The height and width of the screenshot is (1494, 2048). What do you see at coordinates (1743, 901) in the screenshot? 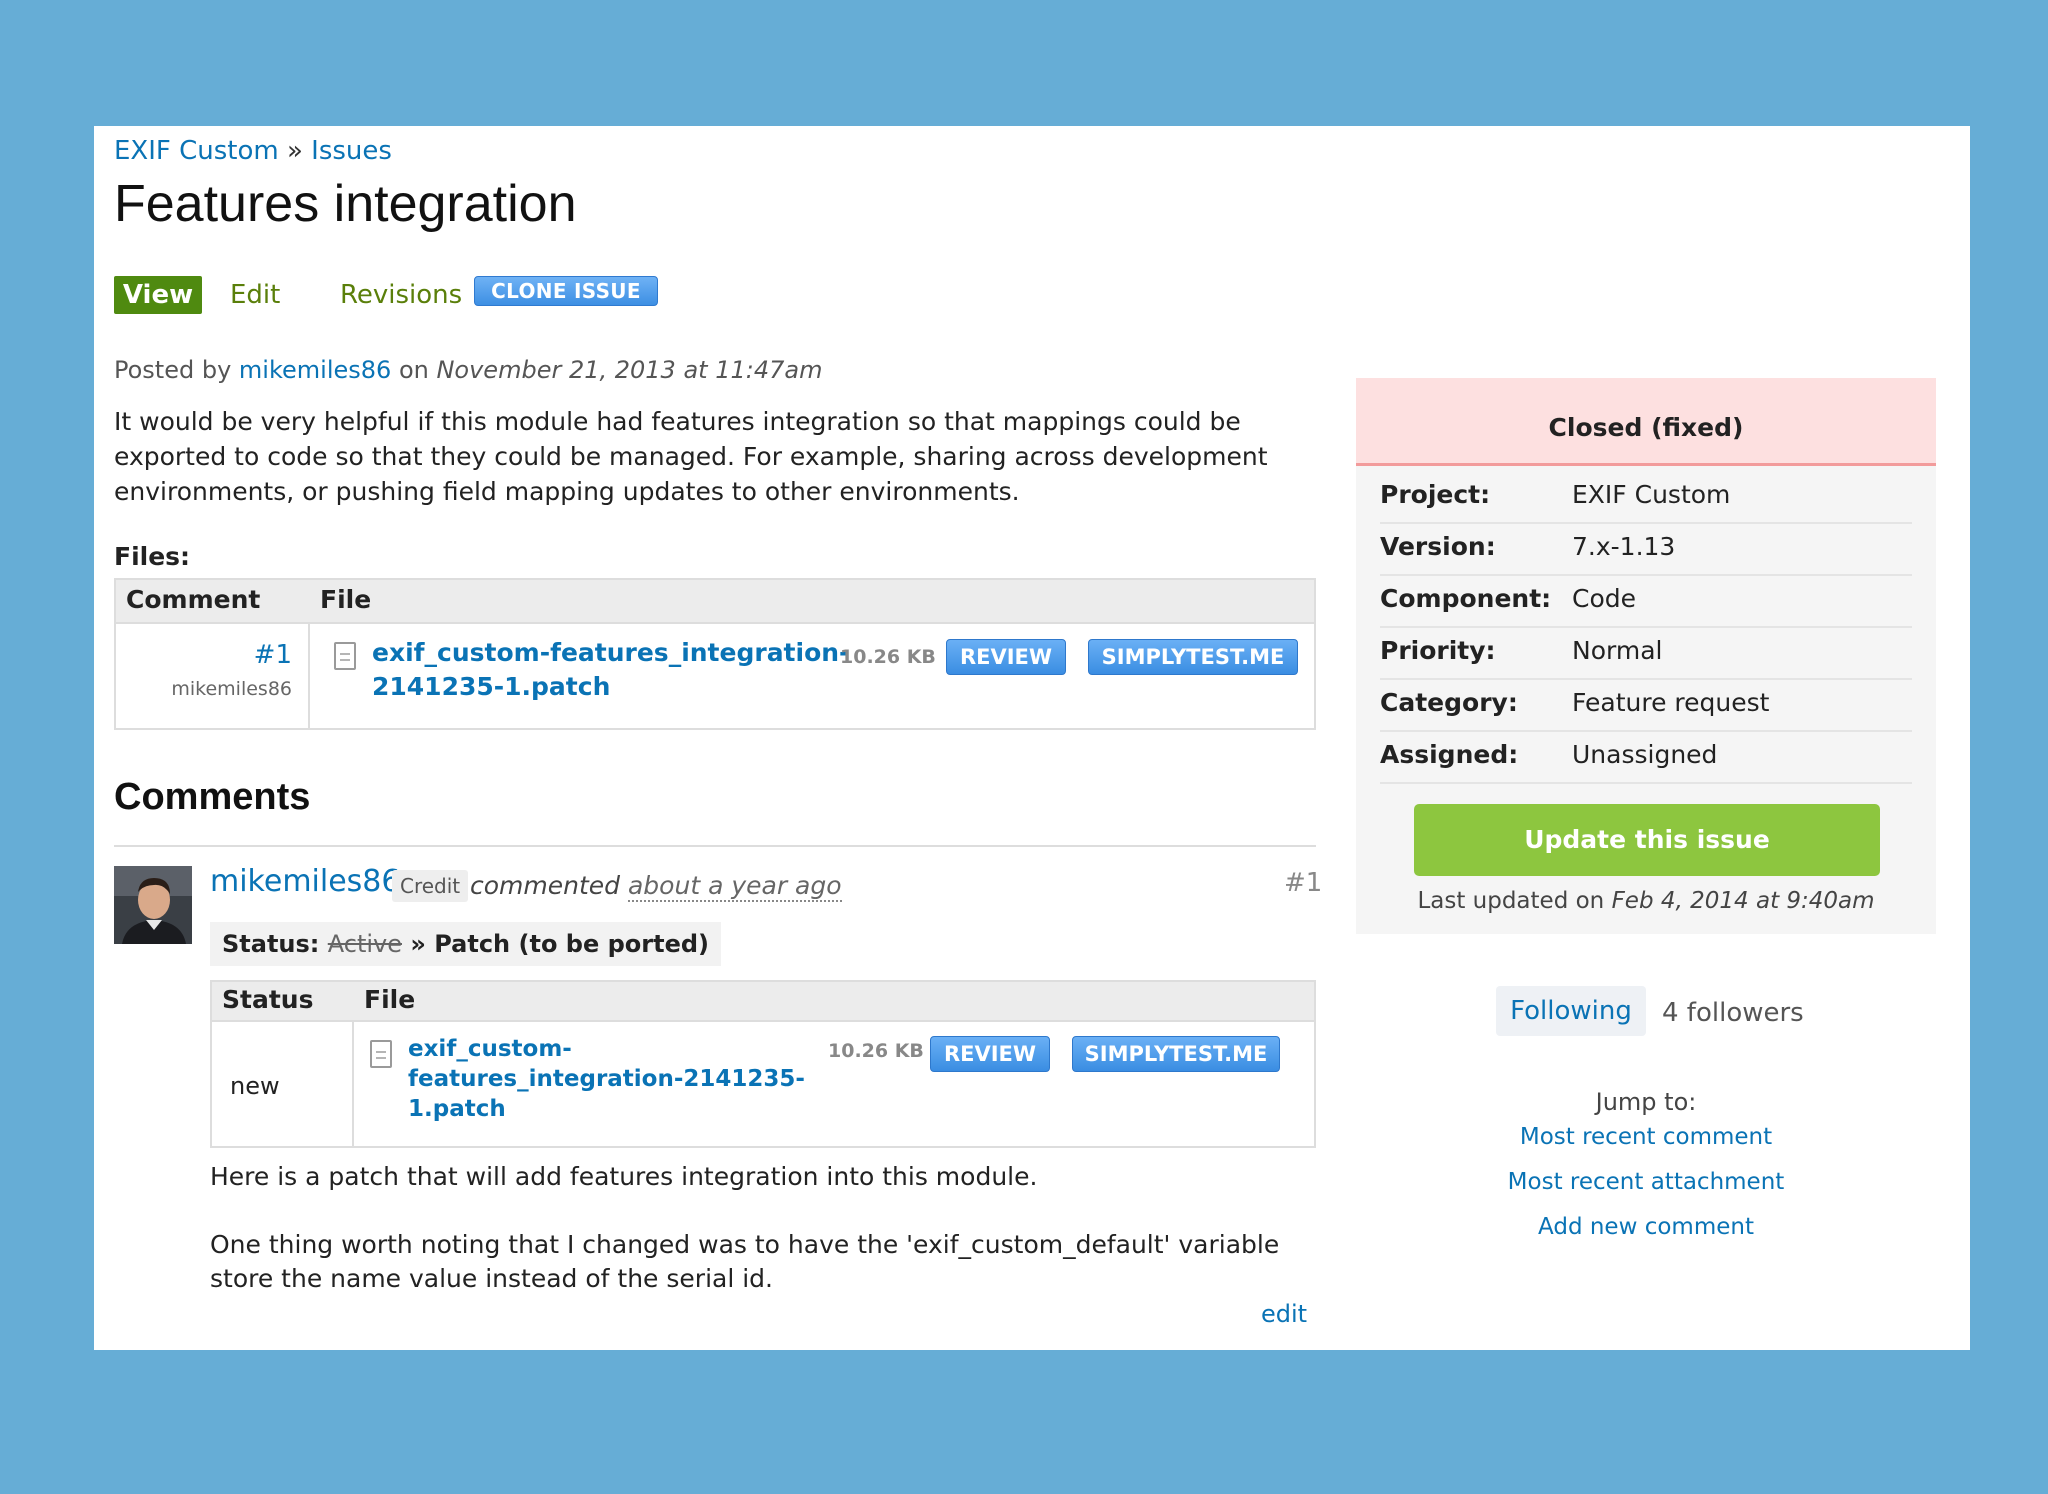
I see `last-updated-date: Feb 4, 2014 at 9:40am` at bounding box center [1743, 901].